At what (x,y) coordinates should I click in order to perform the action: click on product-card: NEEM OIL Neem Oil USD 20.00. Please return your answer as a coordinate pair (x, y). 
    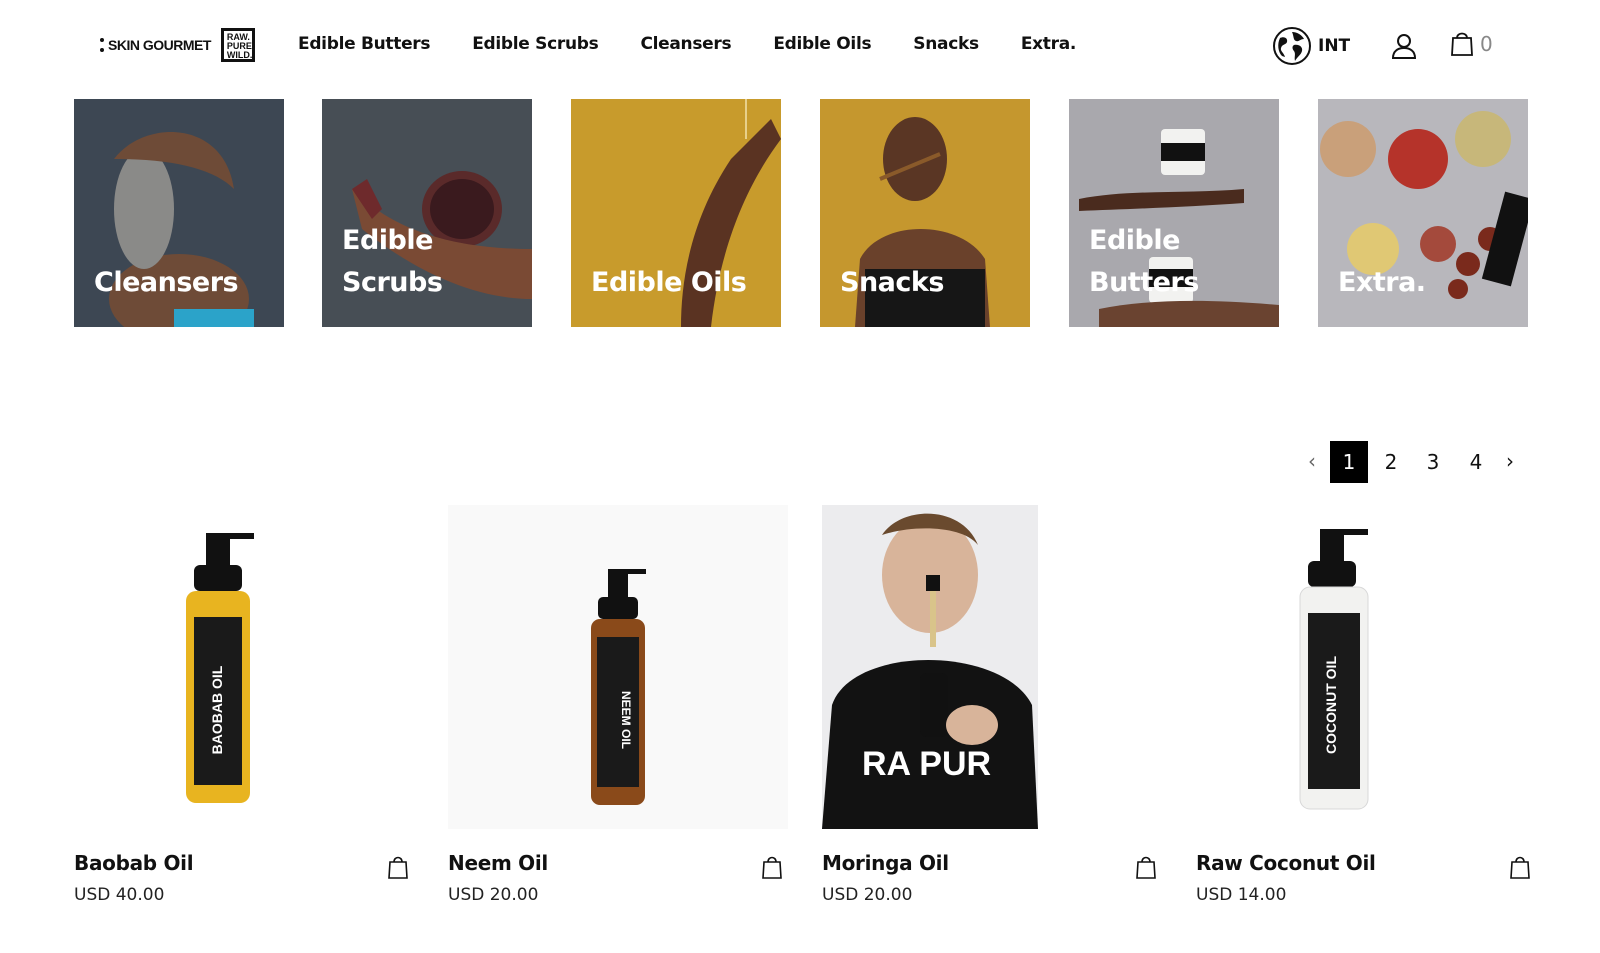
    Looking at the image, I should click on (618, 705).